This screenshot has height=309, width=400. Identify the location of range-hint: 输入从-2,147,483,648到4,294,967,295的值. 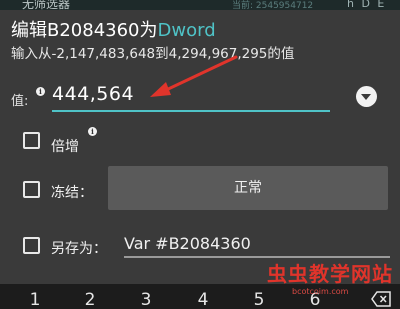
(153, 54).